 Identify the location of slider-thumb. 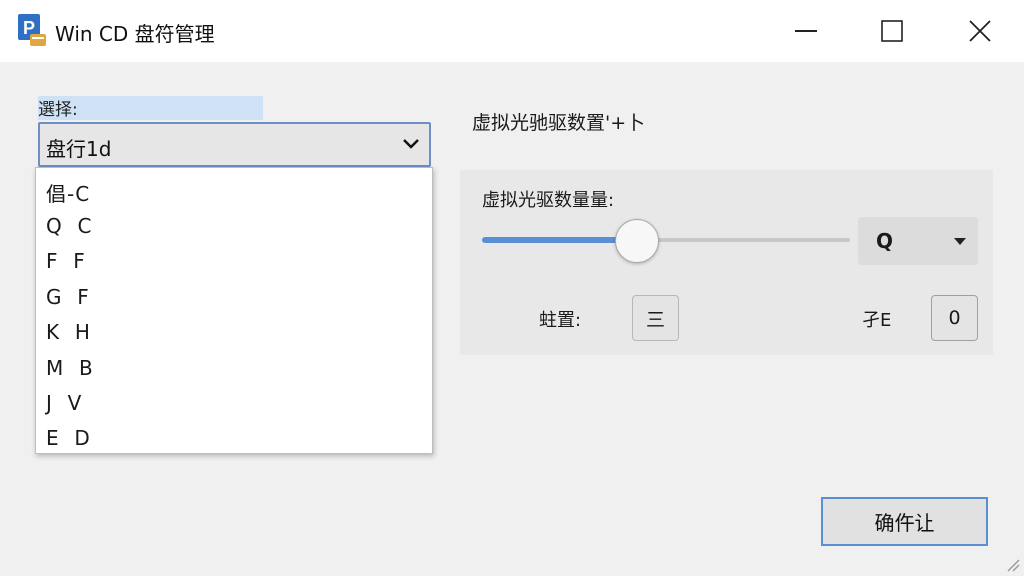
(637, 241).